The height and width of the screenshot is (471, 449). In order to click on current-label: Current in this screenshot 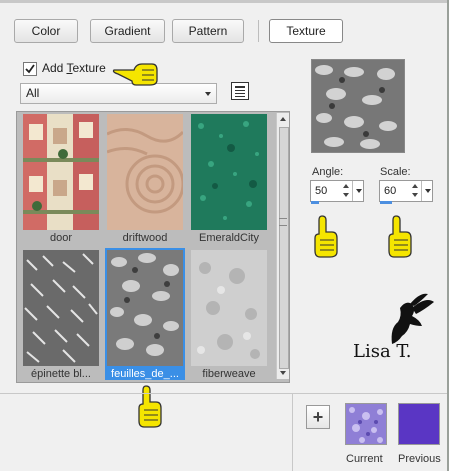, I will do `click(364, 459)`.